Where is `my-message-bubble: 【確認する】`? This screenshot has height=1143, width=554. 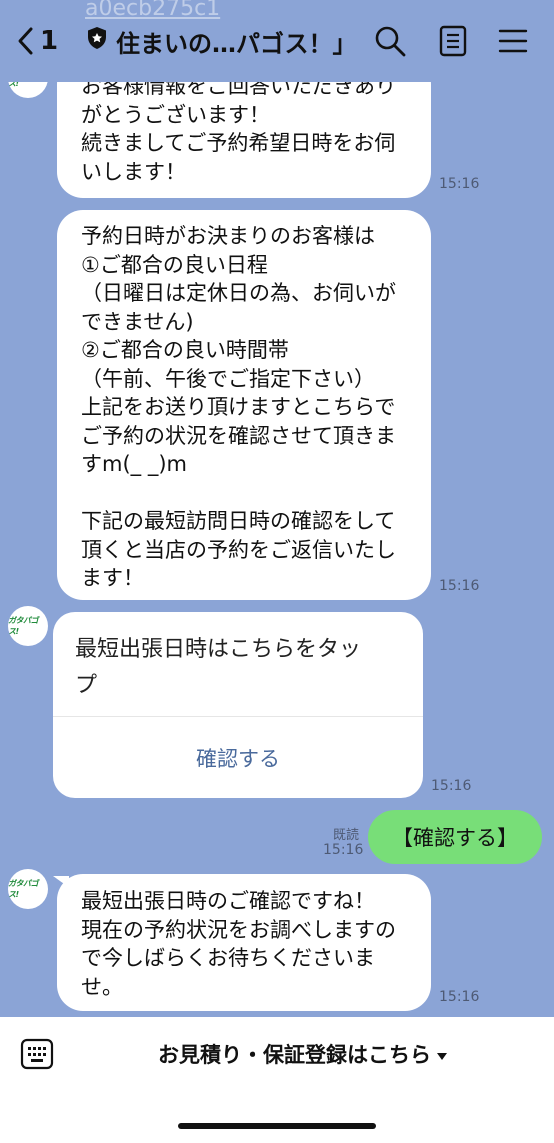 my-message-bubble: 【確認する】 is located at coordinates (455, 837).